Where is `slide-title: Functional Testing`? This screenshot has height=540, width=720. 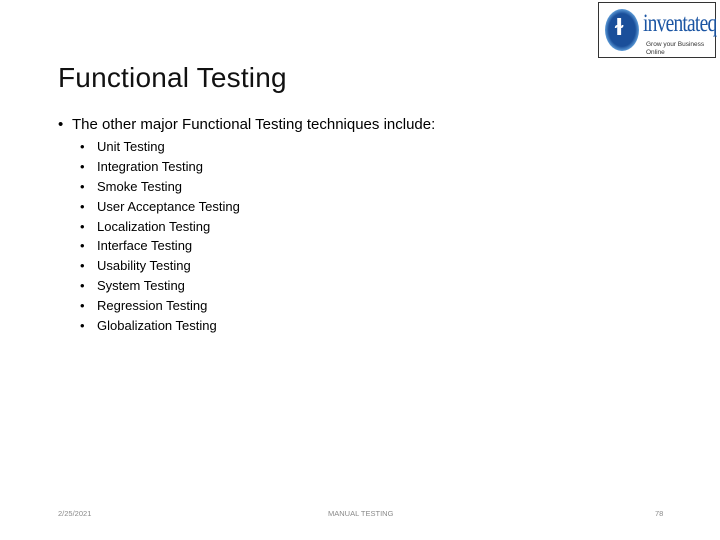
slide-title: Functional Testing is located at coordinates (172, 77).